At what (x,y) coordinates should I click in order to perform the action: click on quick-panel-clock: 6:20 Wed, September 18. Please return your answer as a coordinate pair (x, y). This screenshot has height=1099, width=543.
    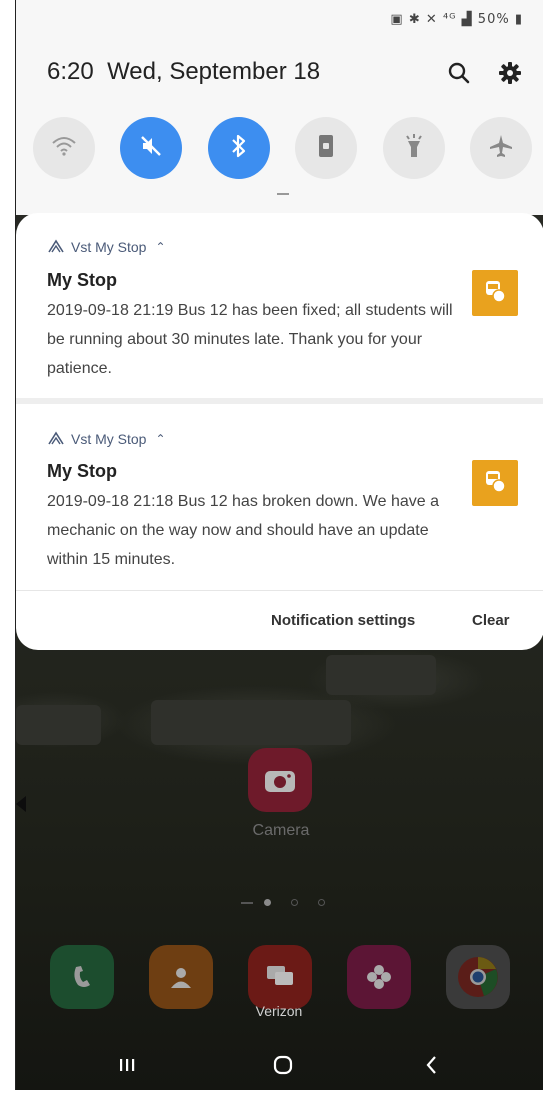
    Looking at the image, I should click on (183, 72).